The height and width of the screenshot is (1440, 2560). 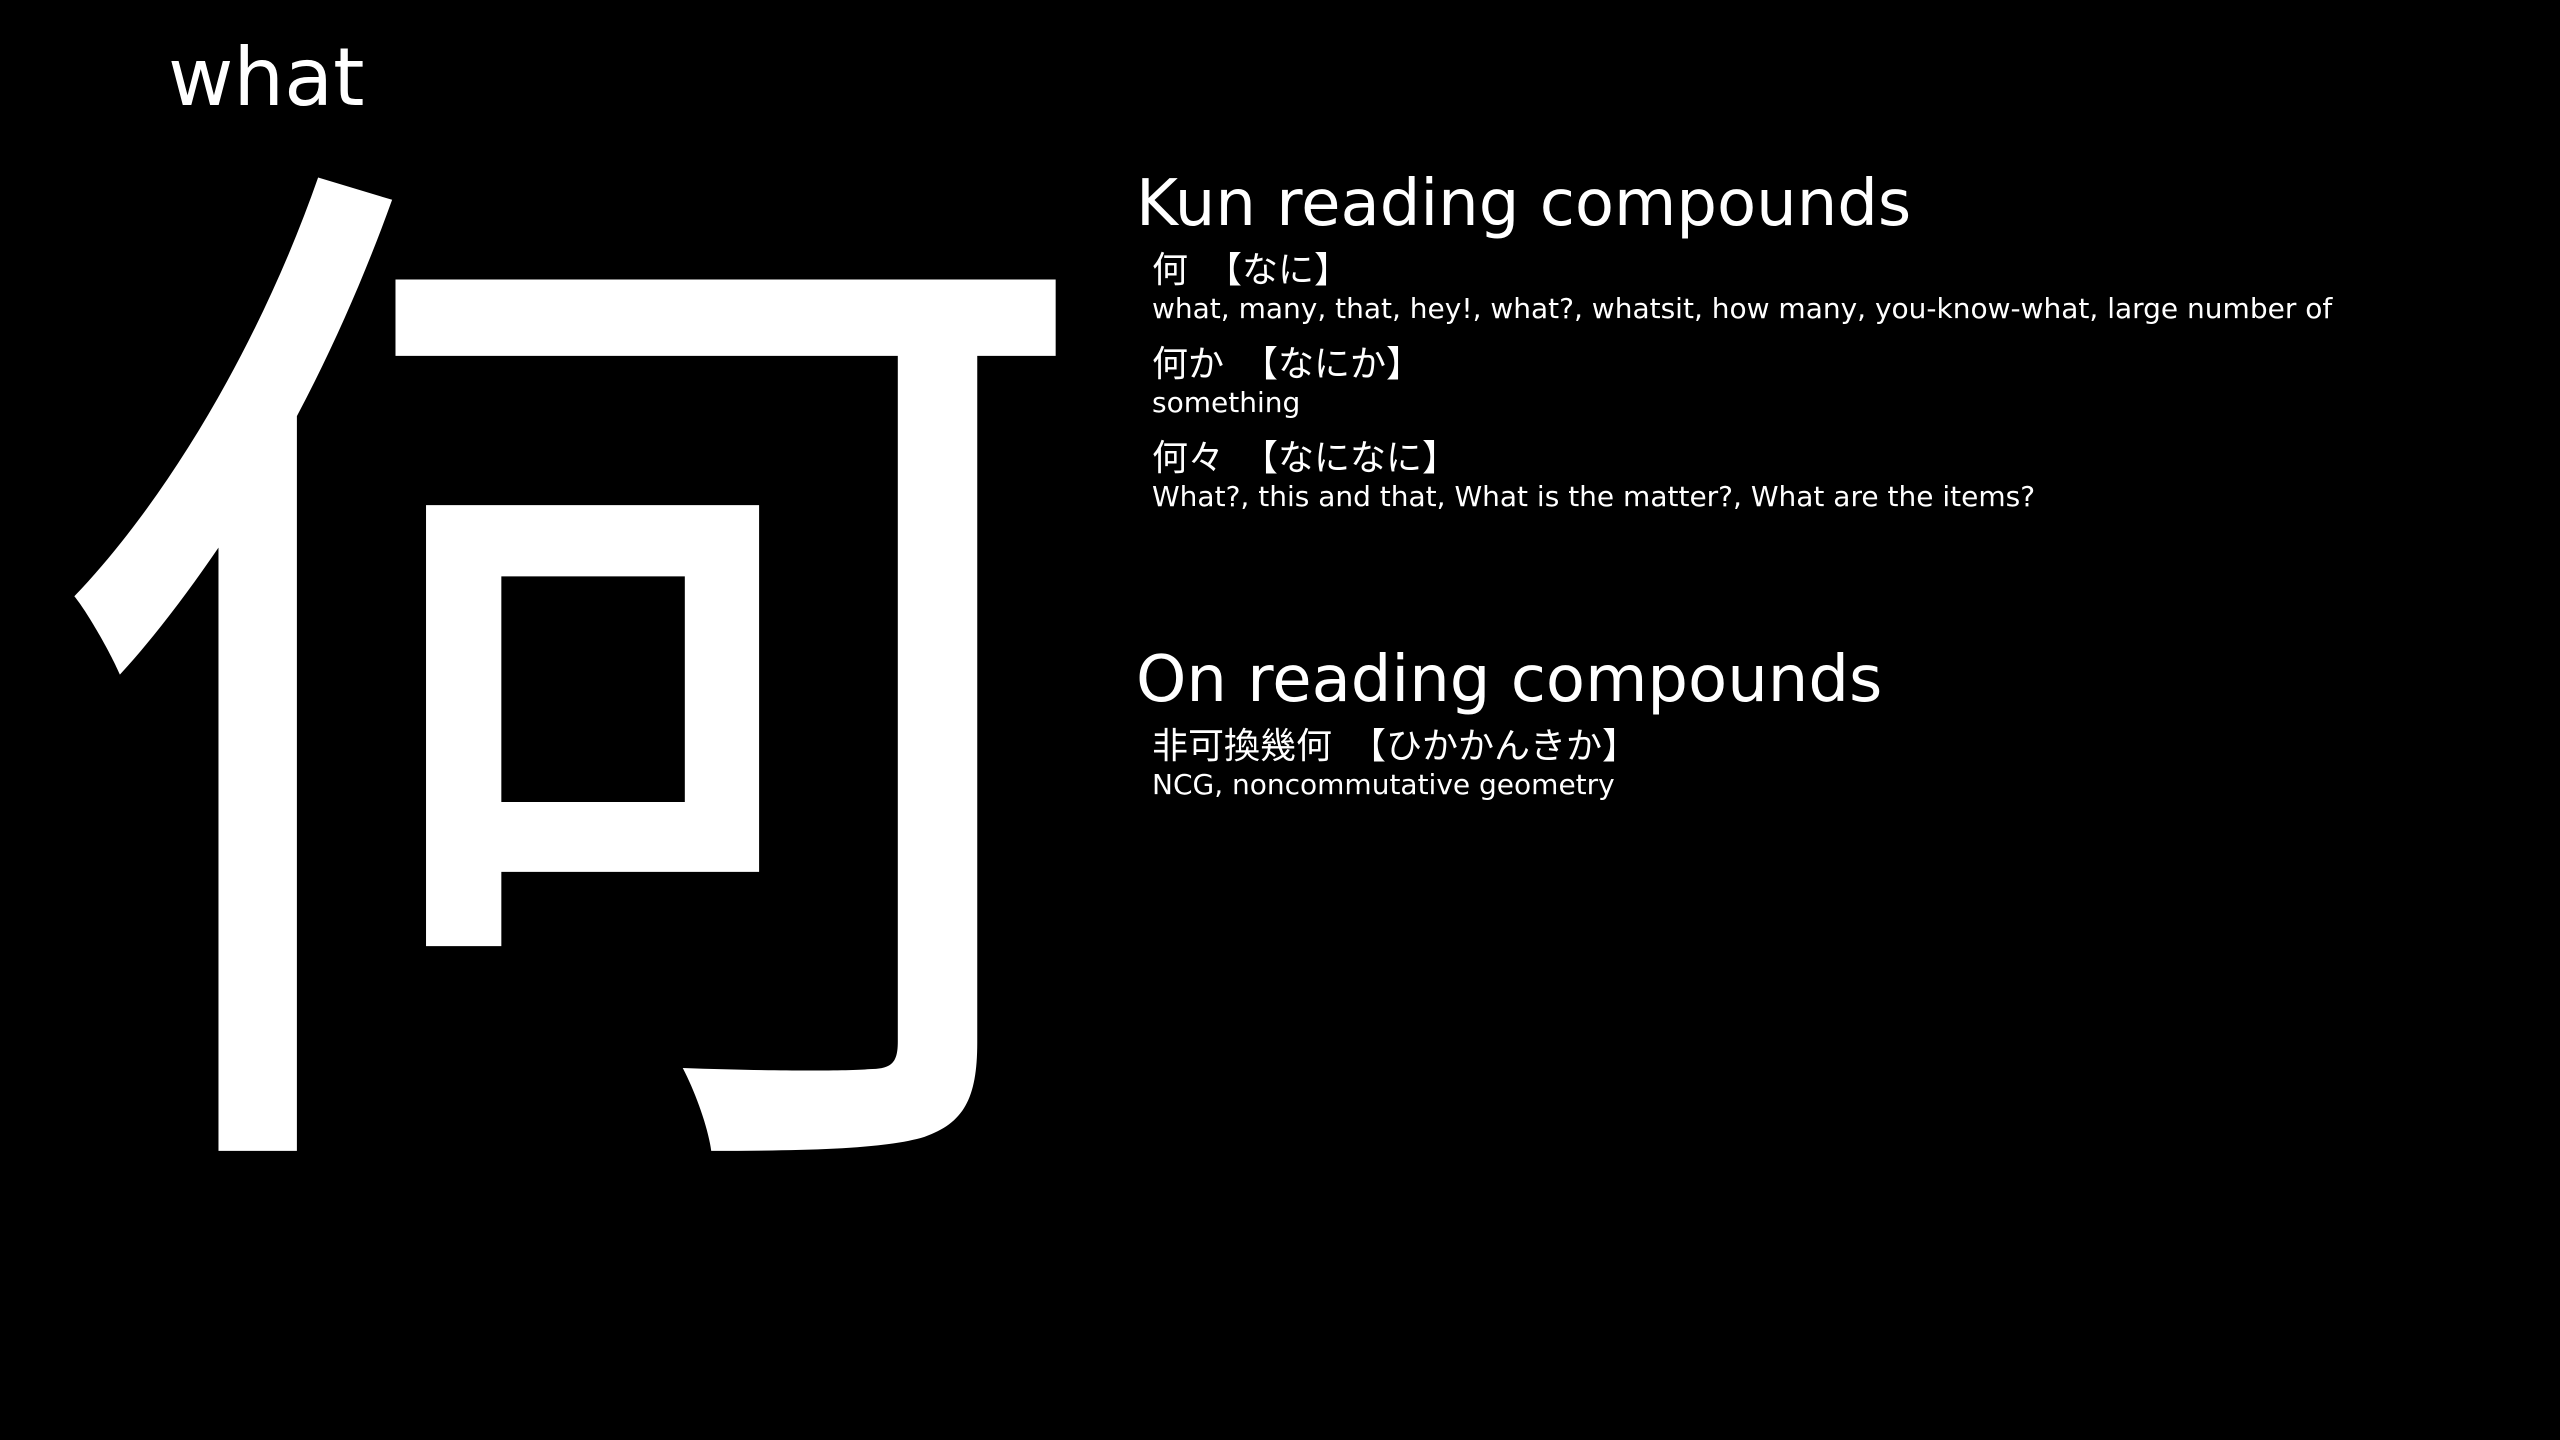 I want to click on compound-word: 何々, so click(x=1188, y=458).